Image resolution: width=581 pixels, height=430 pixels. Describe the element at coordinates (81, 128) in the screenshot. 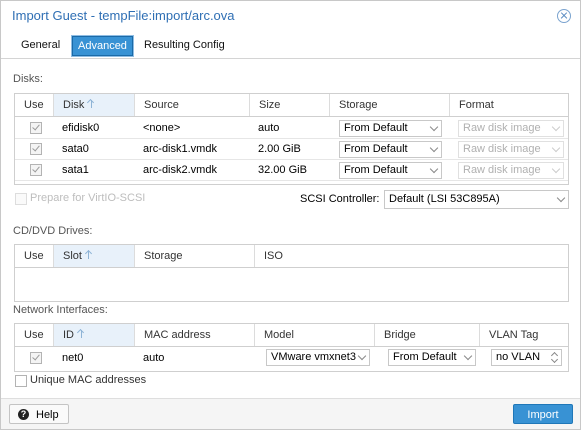

I see `disk-name: efidisk0` at that location.